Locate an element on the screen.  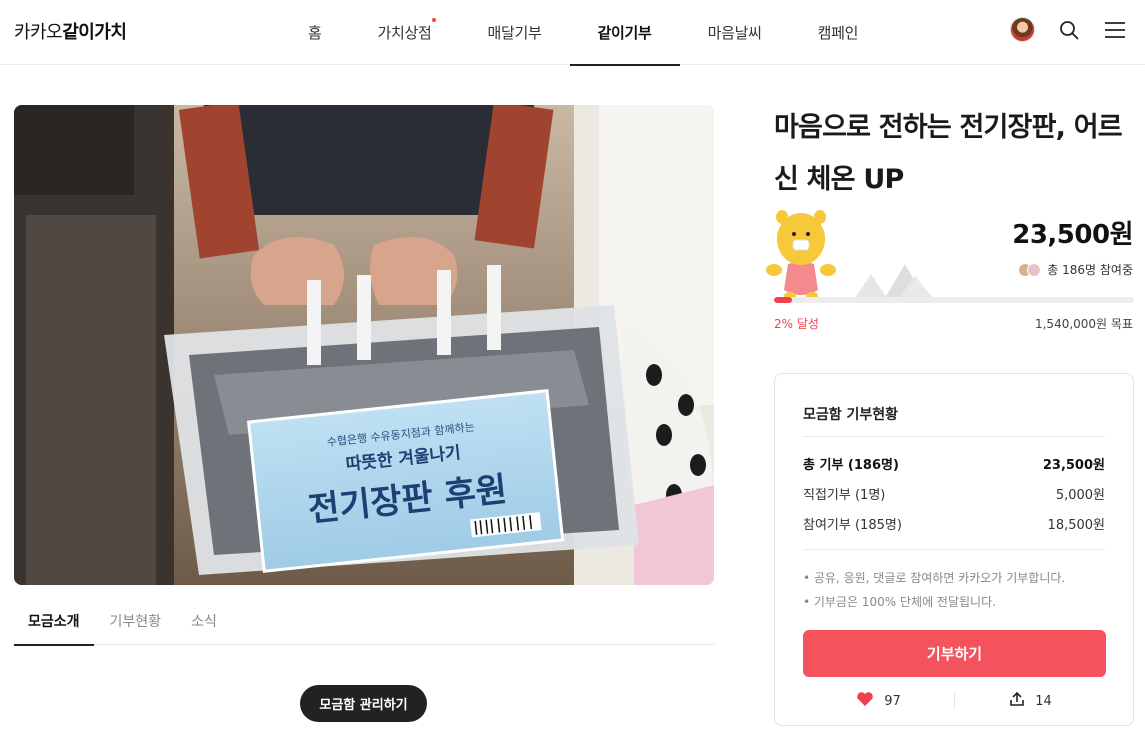
new-dot-badge is located at coordinates (433, 20).